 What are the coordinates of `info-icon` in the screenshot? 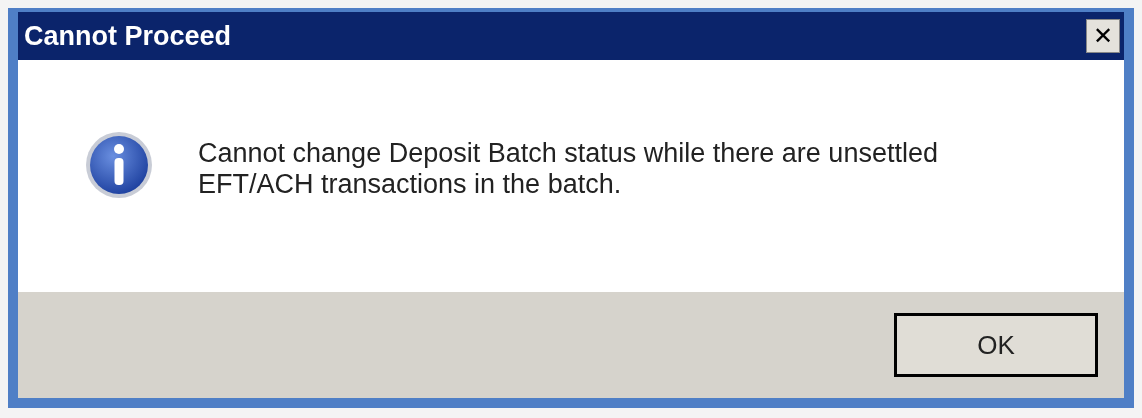 It's located at (119, 165).